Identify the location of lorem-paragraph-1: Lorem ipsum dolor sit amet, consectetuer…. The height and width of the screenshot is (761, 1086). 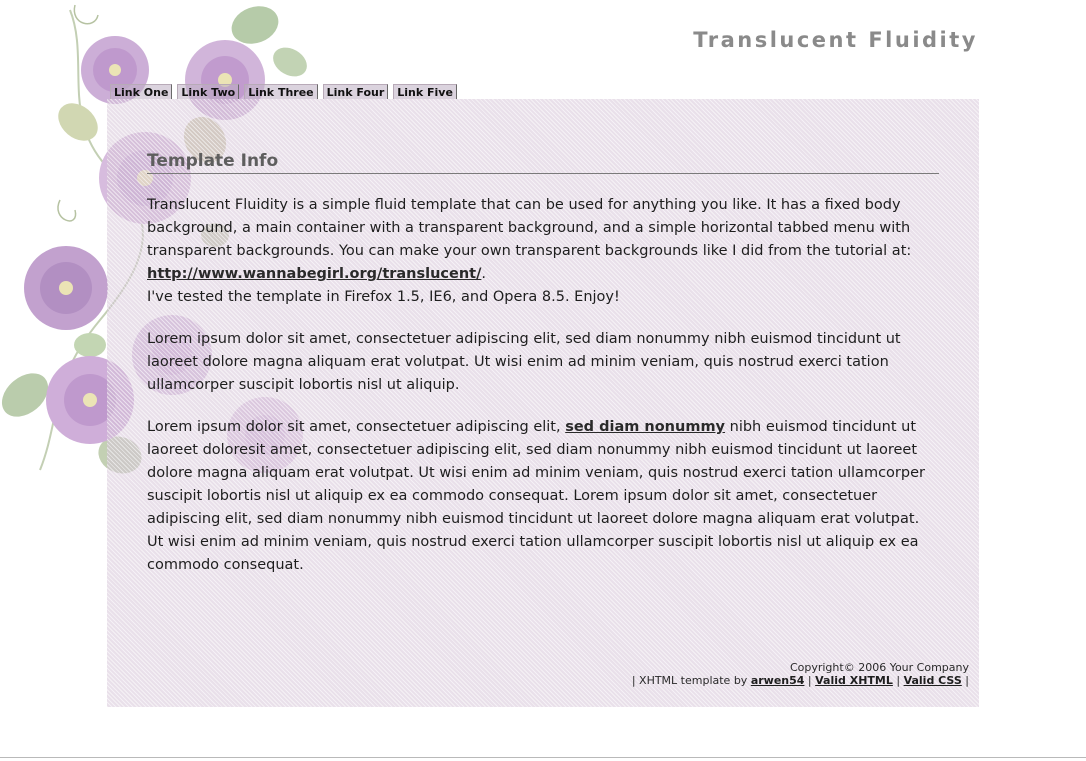
(524, 362).